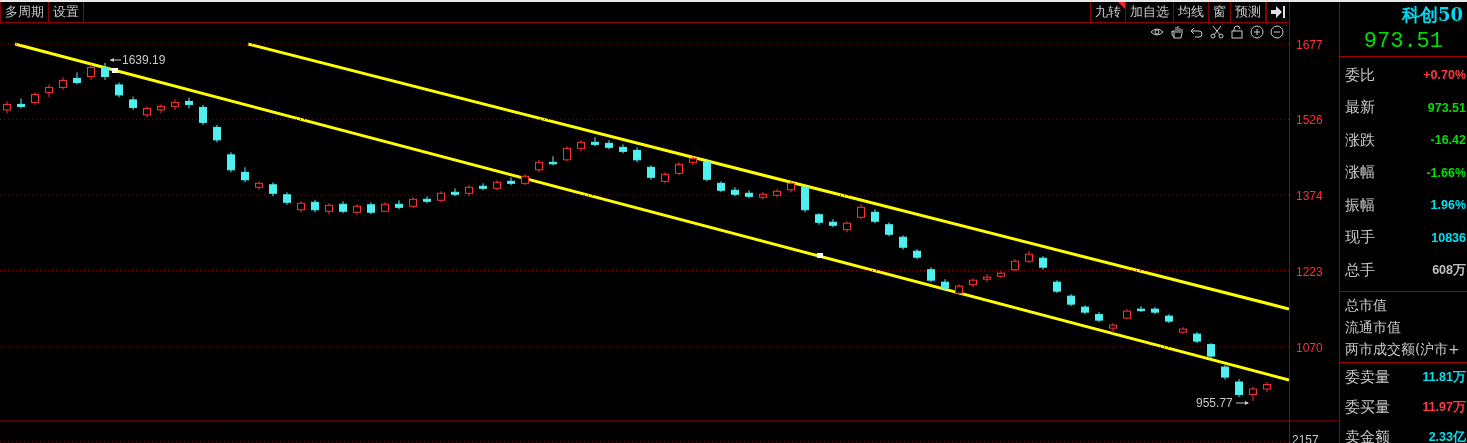  Describe the element at coordinates (1360, 270) in the screenshot. I see `quote-label: 总手` at that location.